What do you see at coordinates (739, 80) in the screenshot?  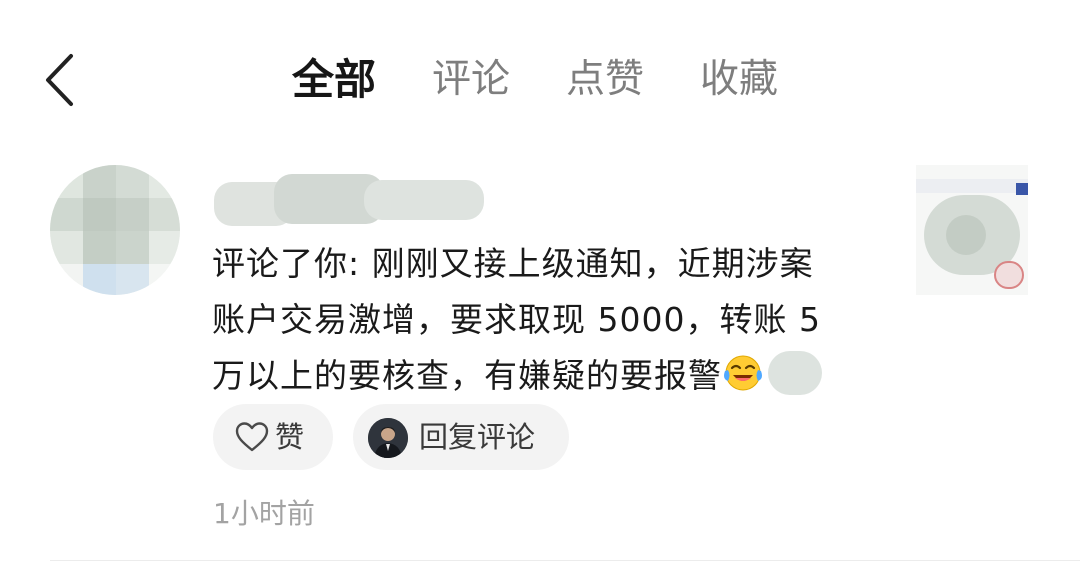 I see `tab-favorites: 收藏` at bounding box center [739, 80].